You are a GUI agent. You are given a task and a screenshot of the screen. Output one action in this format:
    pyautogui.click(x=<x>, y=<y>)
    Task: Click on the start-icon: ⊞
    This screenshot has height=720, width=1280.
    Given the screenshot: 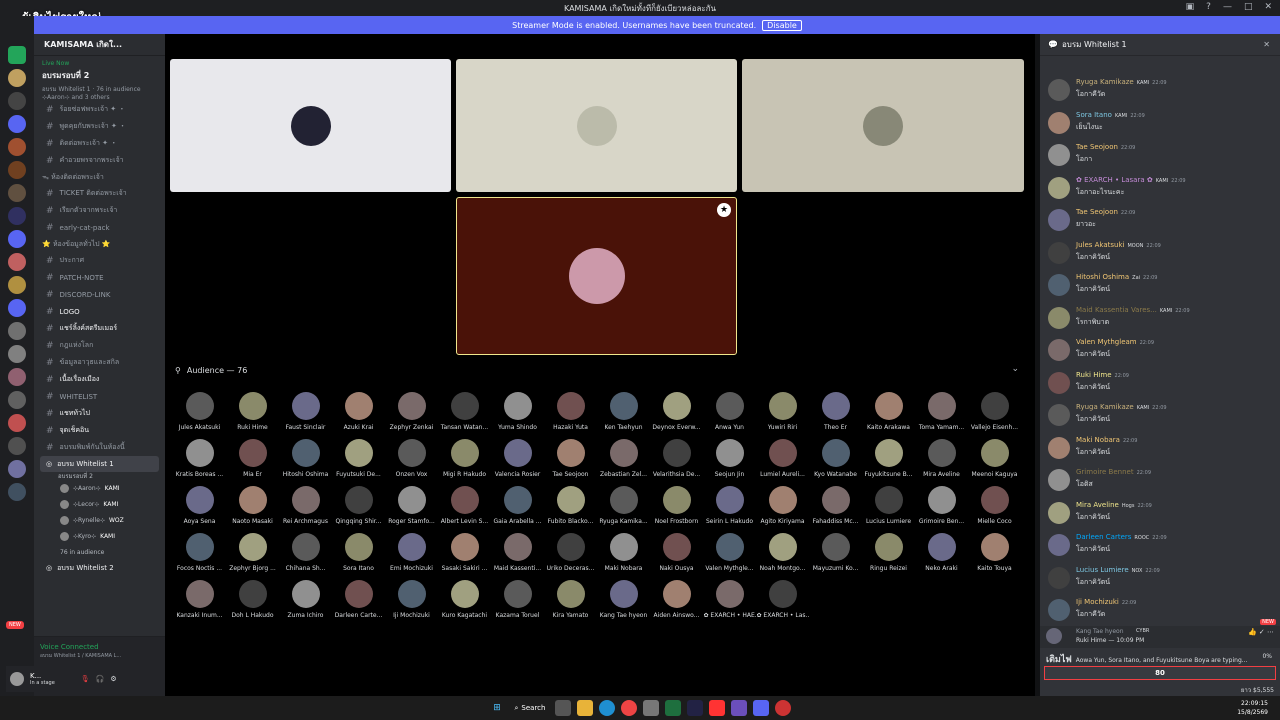 What is the action you would take?
    pyautogui.click(x=497, y=708)
    